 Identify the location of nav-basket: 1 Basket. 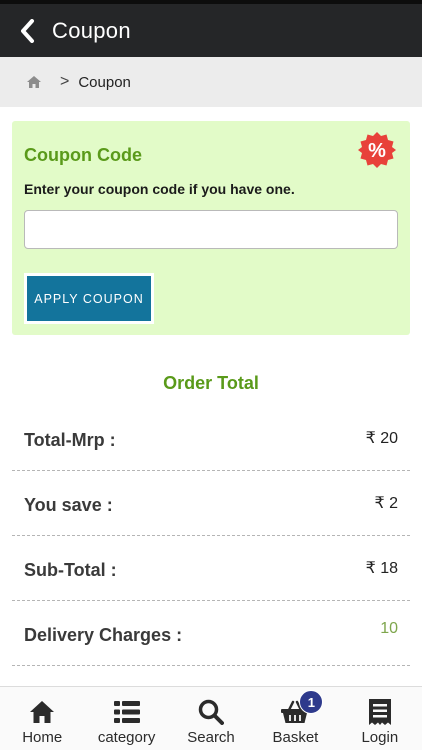
(295, 718).